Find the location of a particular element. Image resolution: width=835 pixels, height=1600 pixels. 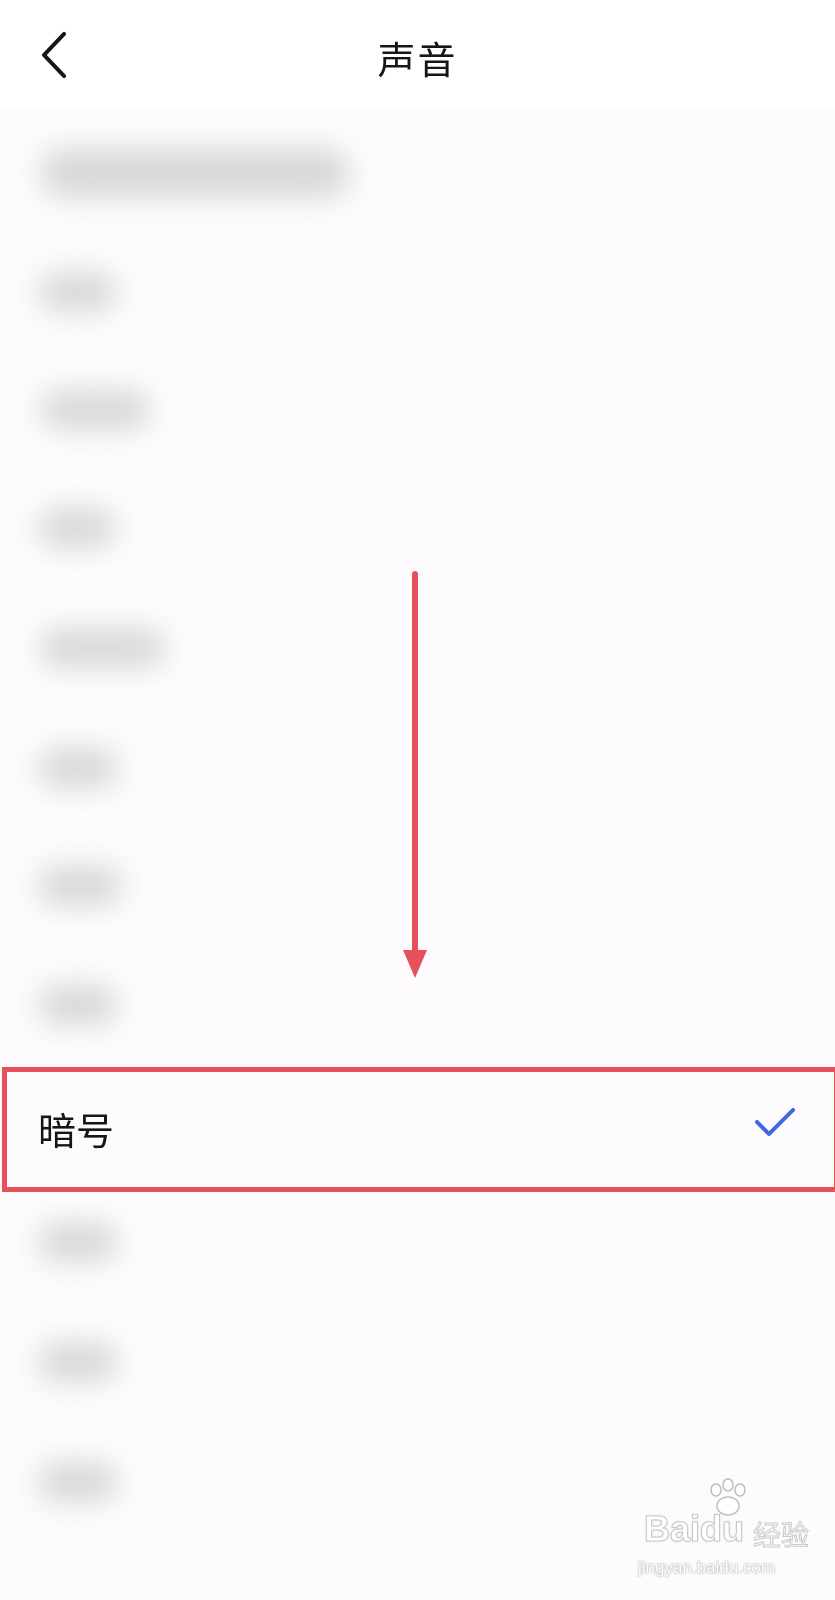

ringtone-label: 暗号 is located at coordinates (76, 1132).